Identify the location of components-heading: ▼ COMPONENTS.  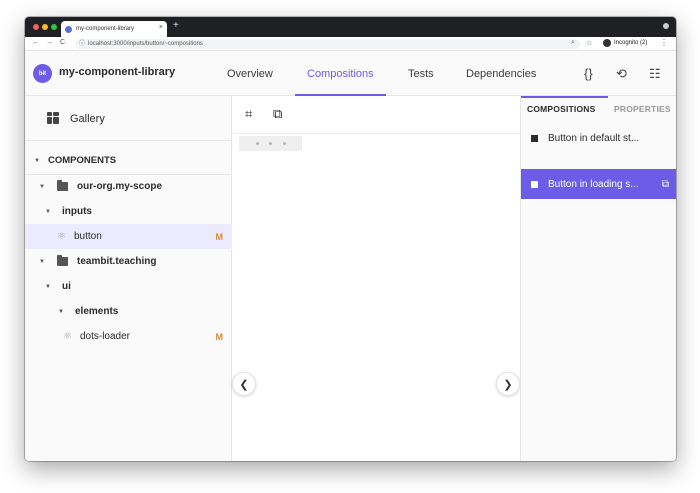
(128, 160).